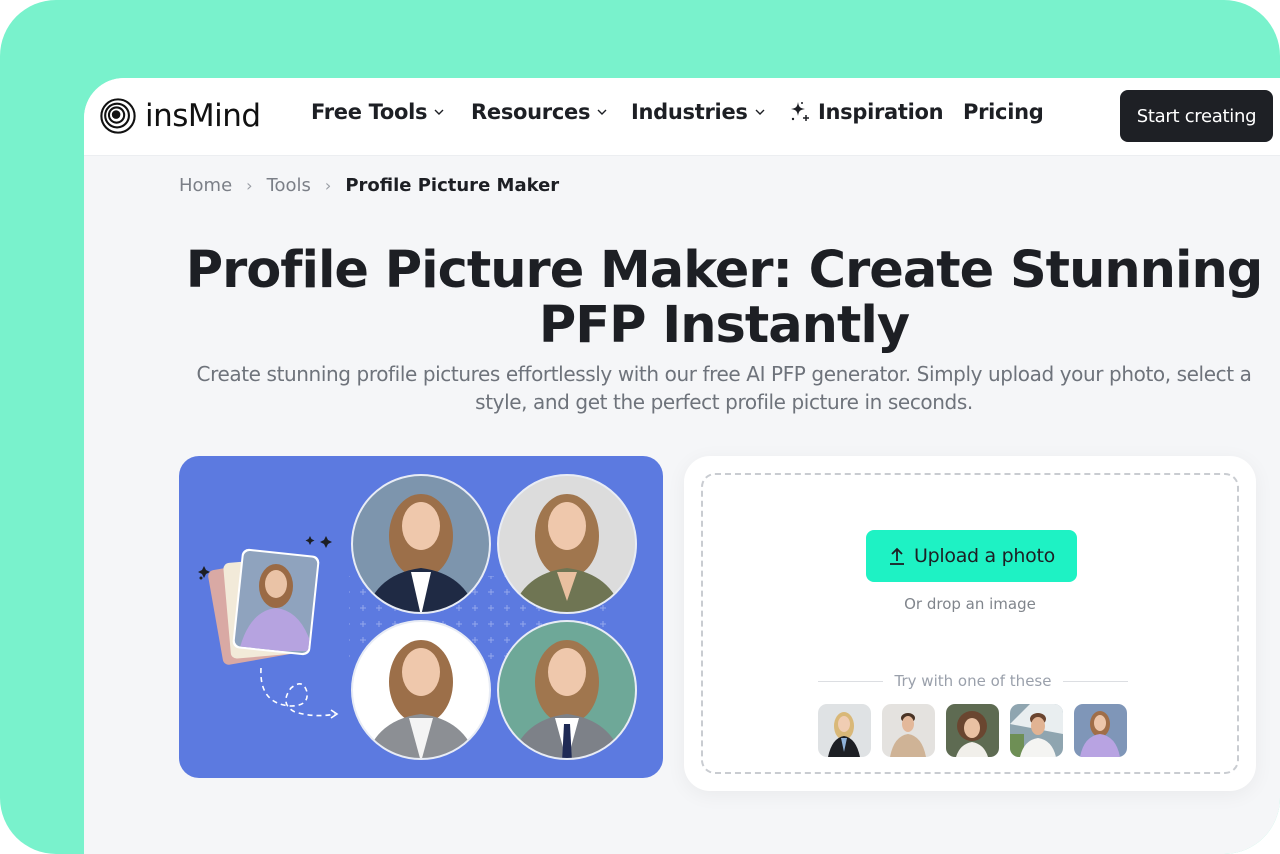 The height and width of the screenshot is (854, 1280). I want to click on nav-pricing-label: Pricing, so click(1003, 112).